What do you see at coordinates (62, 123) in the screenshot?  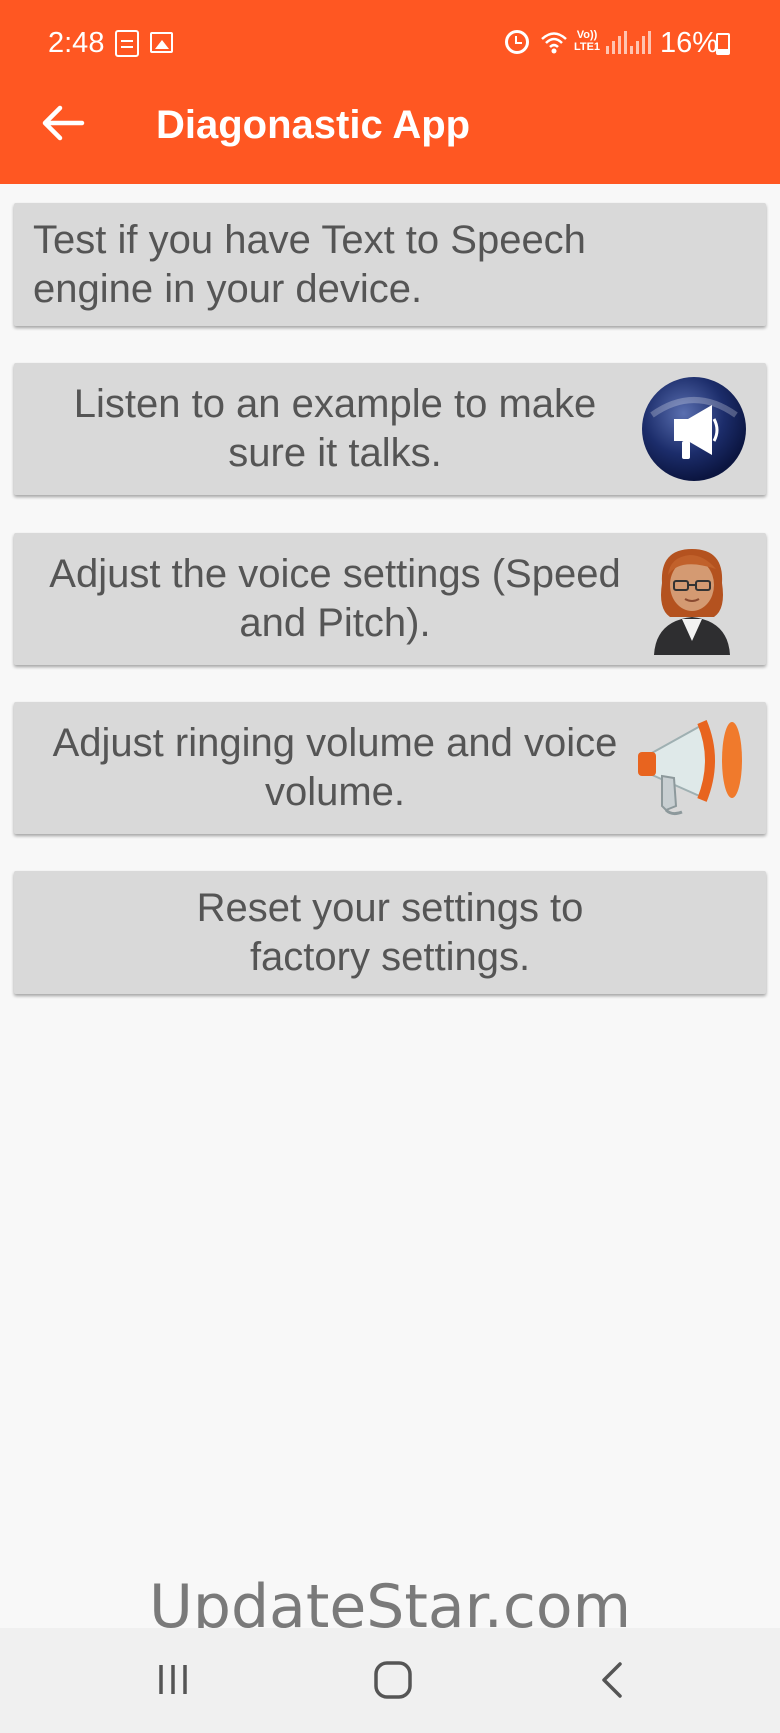 I see `back-arrow-icon` at bounding box center [62, 123].